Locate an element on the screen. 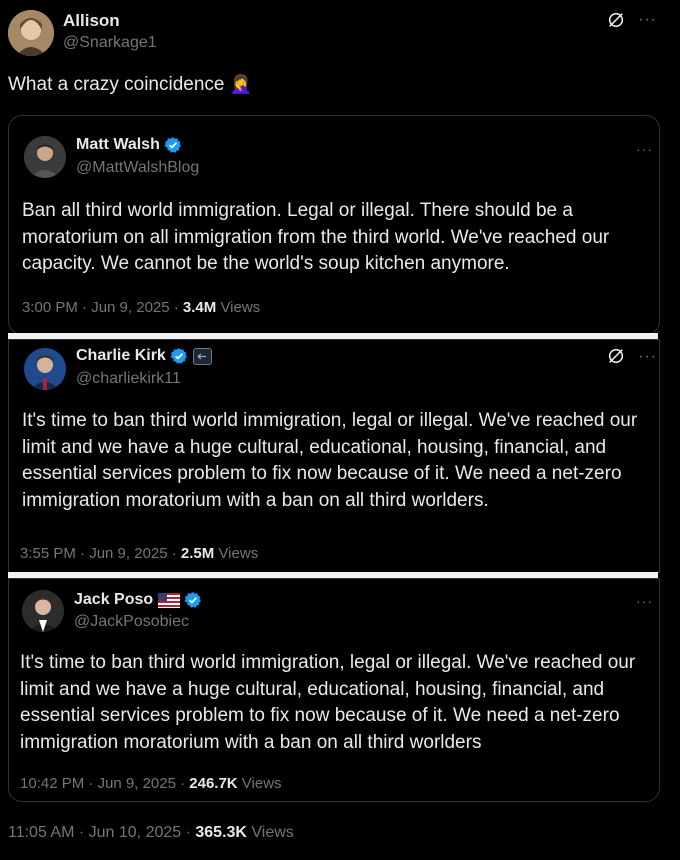 This screenshot has height=860, width=680. author-name: Jack Poso is located at coordinates (113, 599).